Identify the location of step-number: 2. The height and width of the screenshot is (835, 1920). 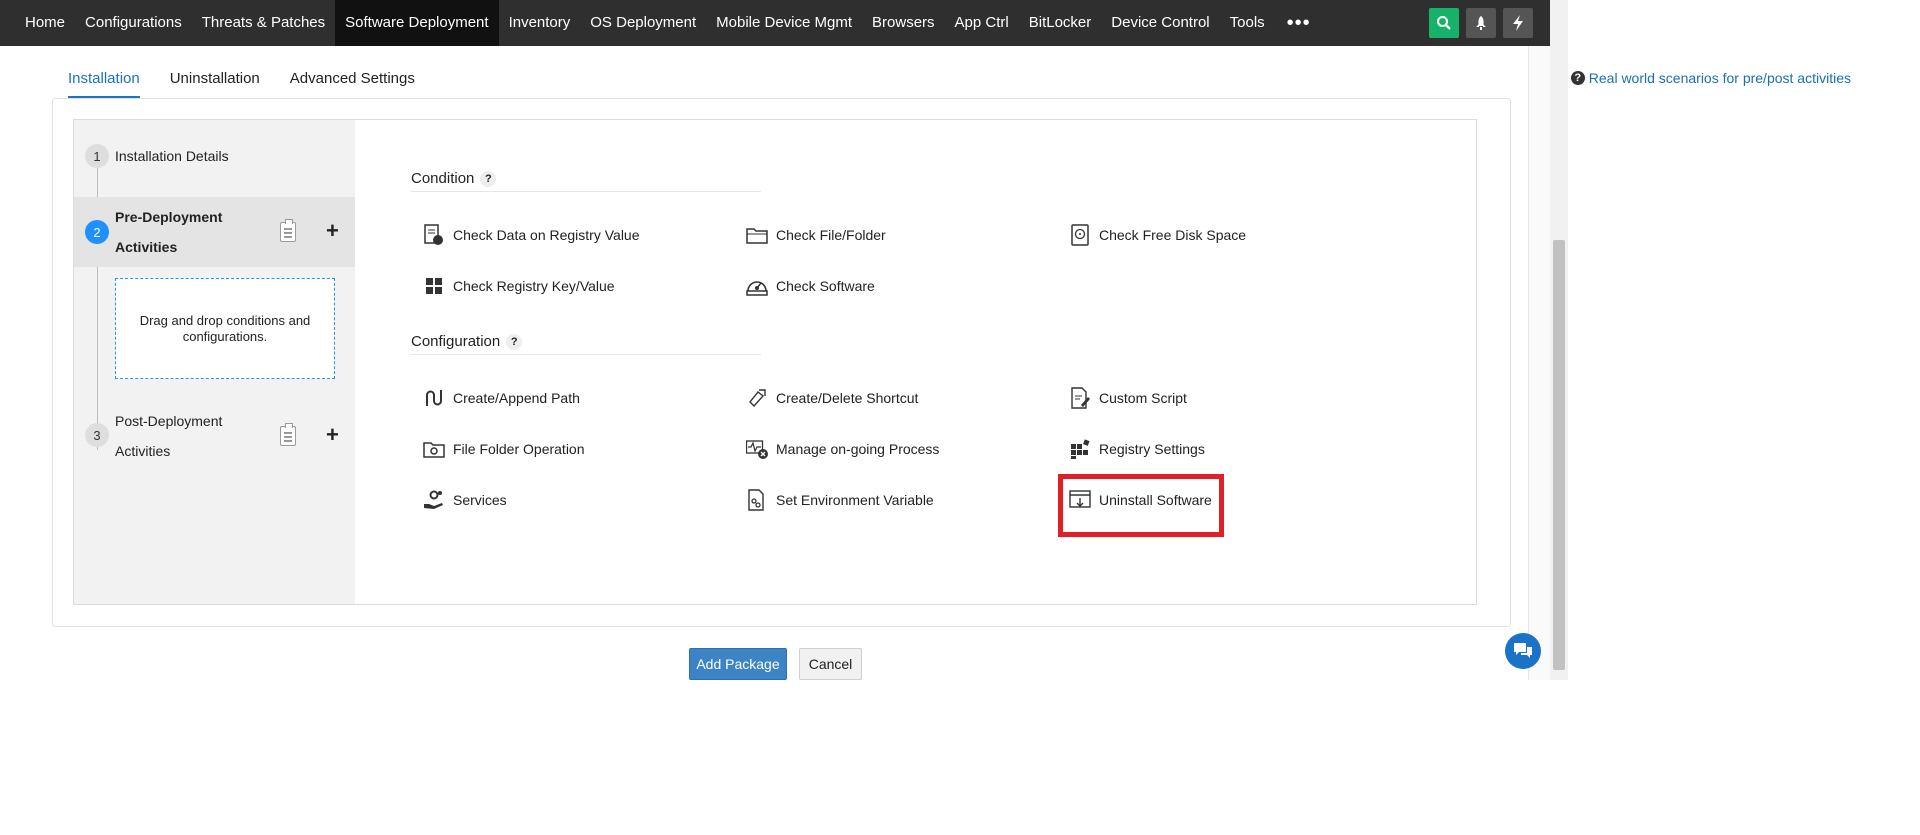
(97, 232).